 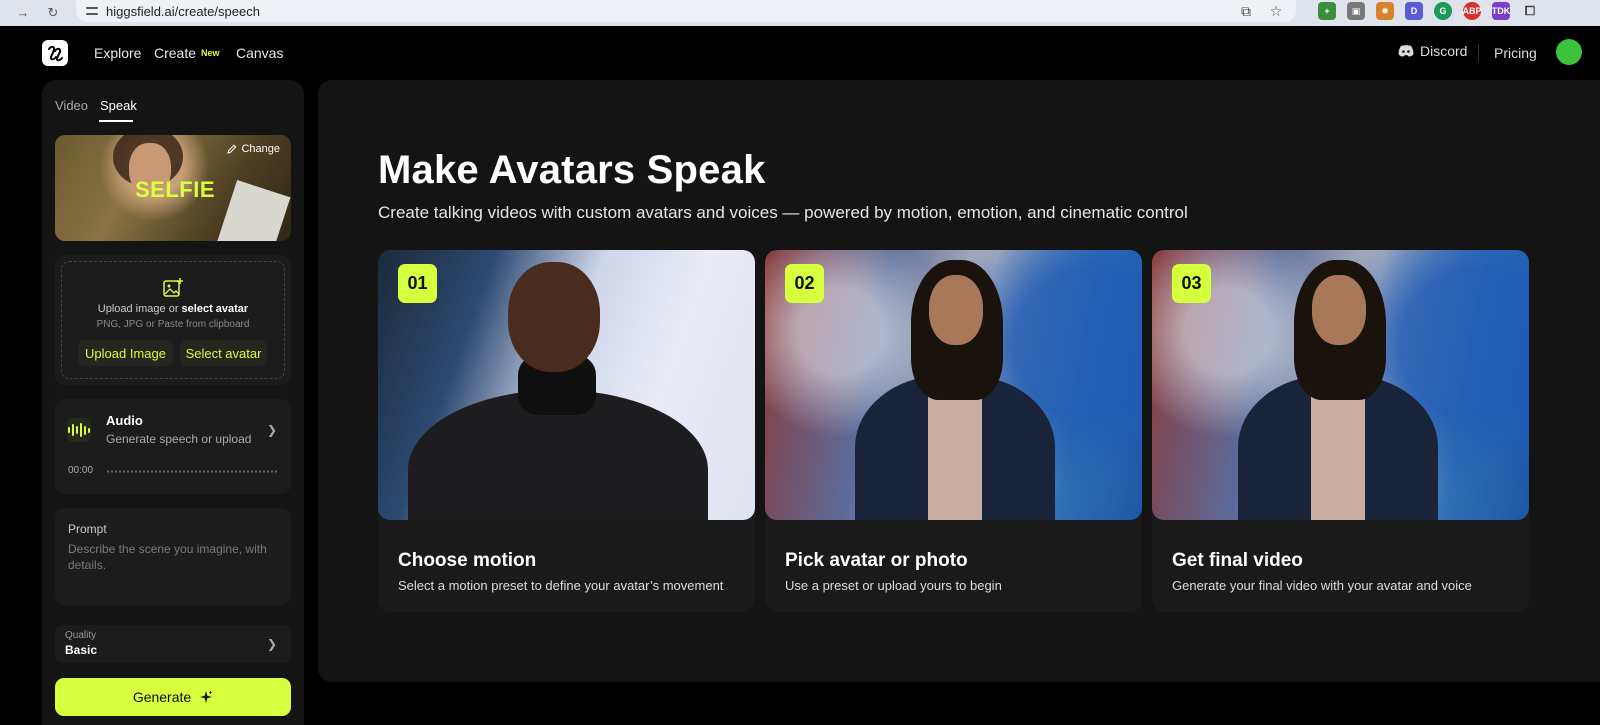 What do you see at coordinates (572, 170) in the screenshot?
I see `page-title: Make Avatars Speak` at bounding box center [572, 170].